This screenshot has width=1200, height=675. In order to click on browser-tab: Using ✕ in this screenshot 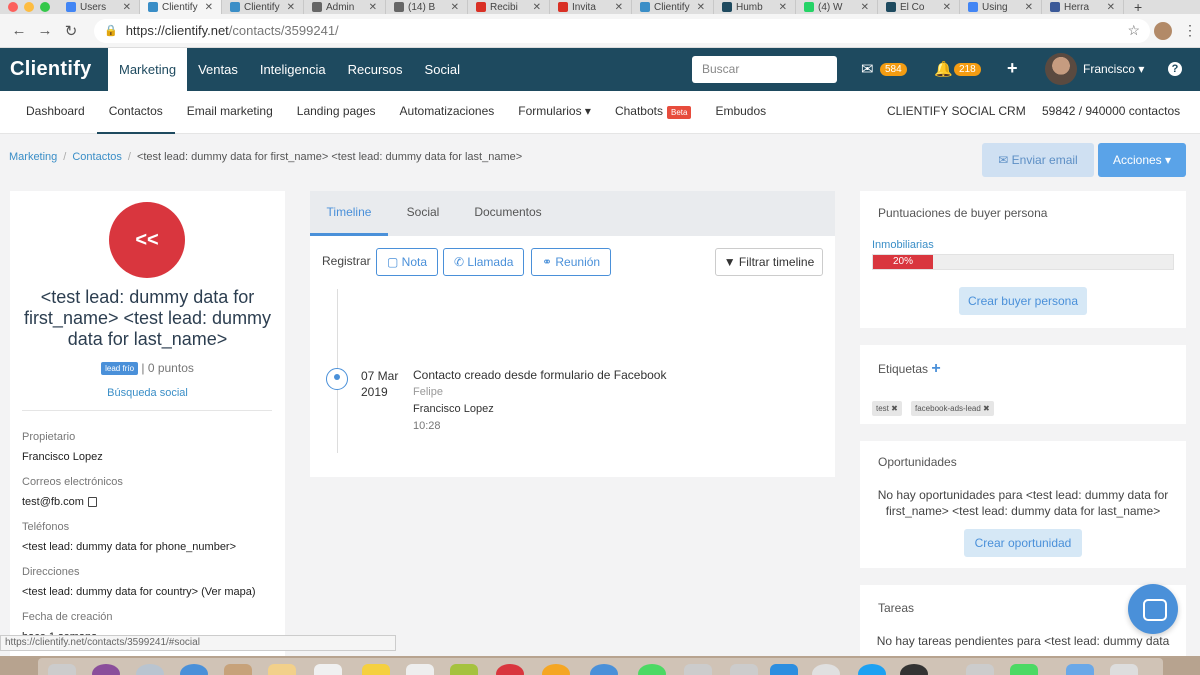, I will do `click(1001, 7)`.